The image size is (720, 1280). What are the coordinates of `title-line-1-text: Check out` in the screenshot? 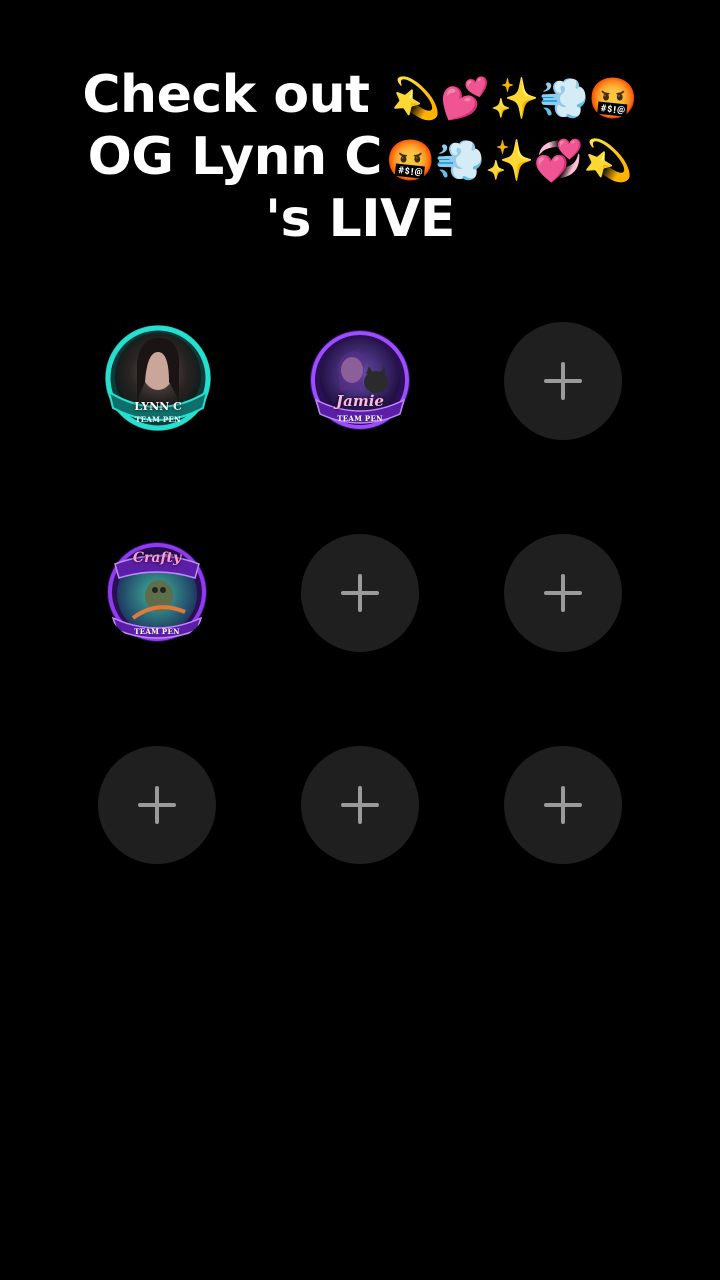 It's located at (226, 95).